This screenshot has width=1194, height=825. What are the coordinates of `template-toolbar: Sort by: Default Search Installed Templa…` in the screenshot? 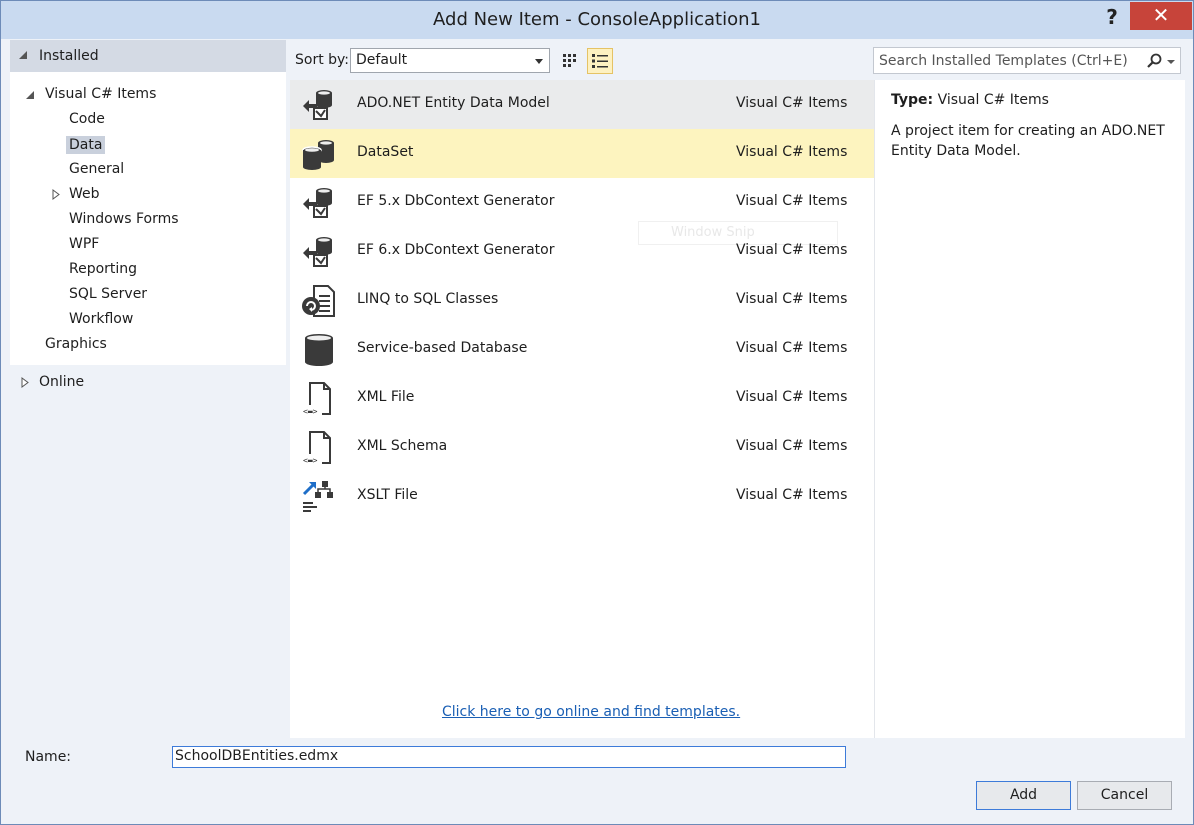 It's located at (737, 60).